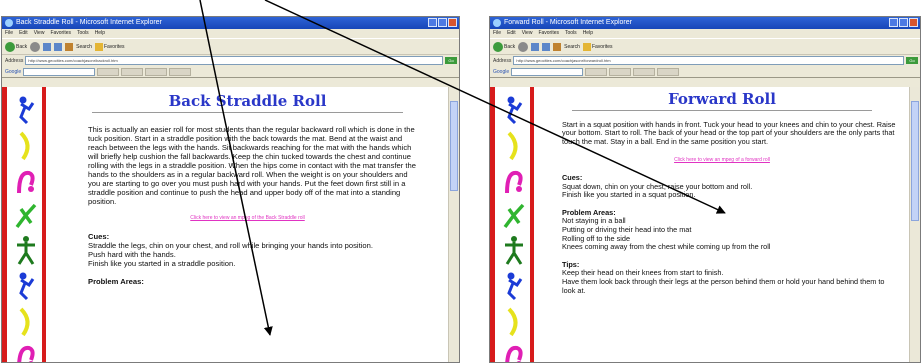 The height and width of the screenshot is (363, 922). I want to click on problem-areas-heading: Problem Areas:, so click(116, 281).